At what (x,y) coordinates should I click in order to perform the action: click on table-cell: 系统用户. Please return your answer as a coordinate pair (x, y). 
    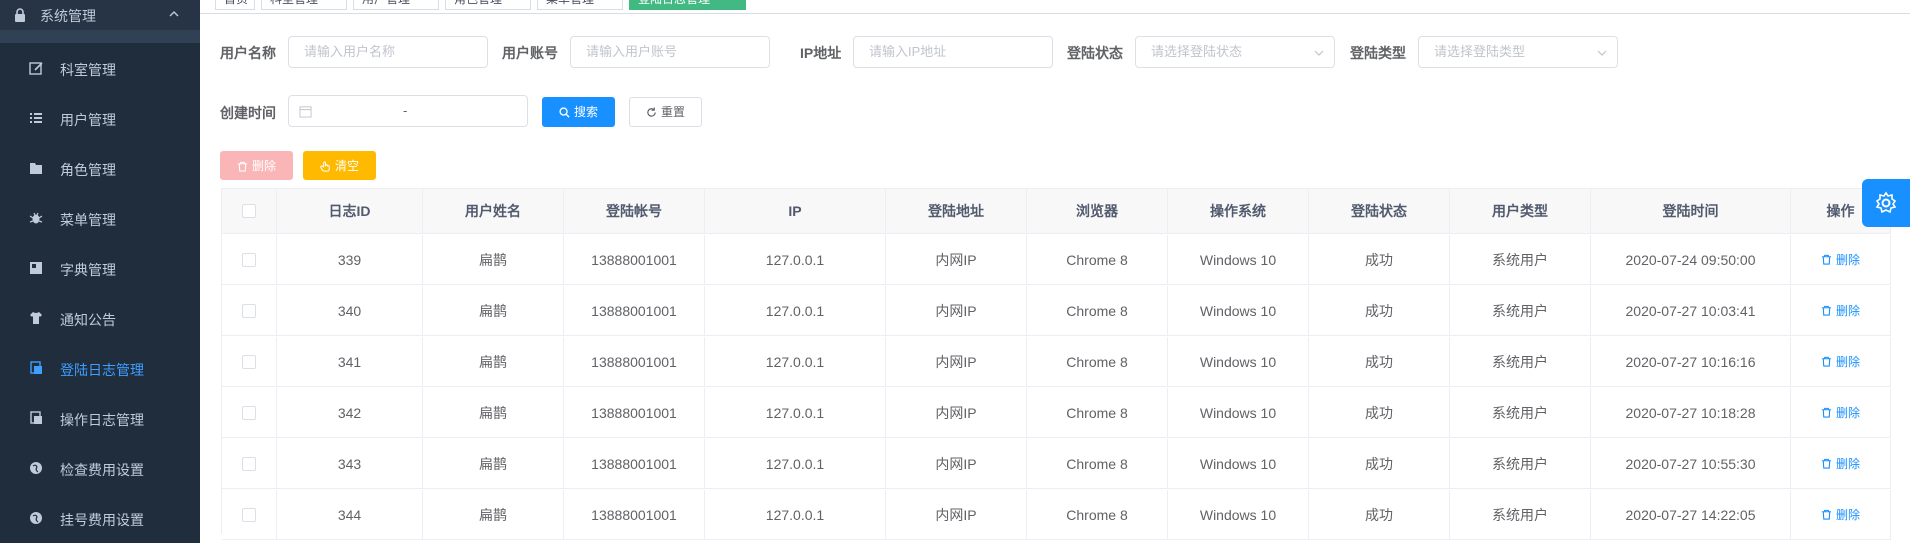
    Looking at the image, I should click on (1520, 412).